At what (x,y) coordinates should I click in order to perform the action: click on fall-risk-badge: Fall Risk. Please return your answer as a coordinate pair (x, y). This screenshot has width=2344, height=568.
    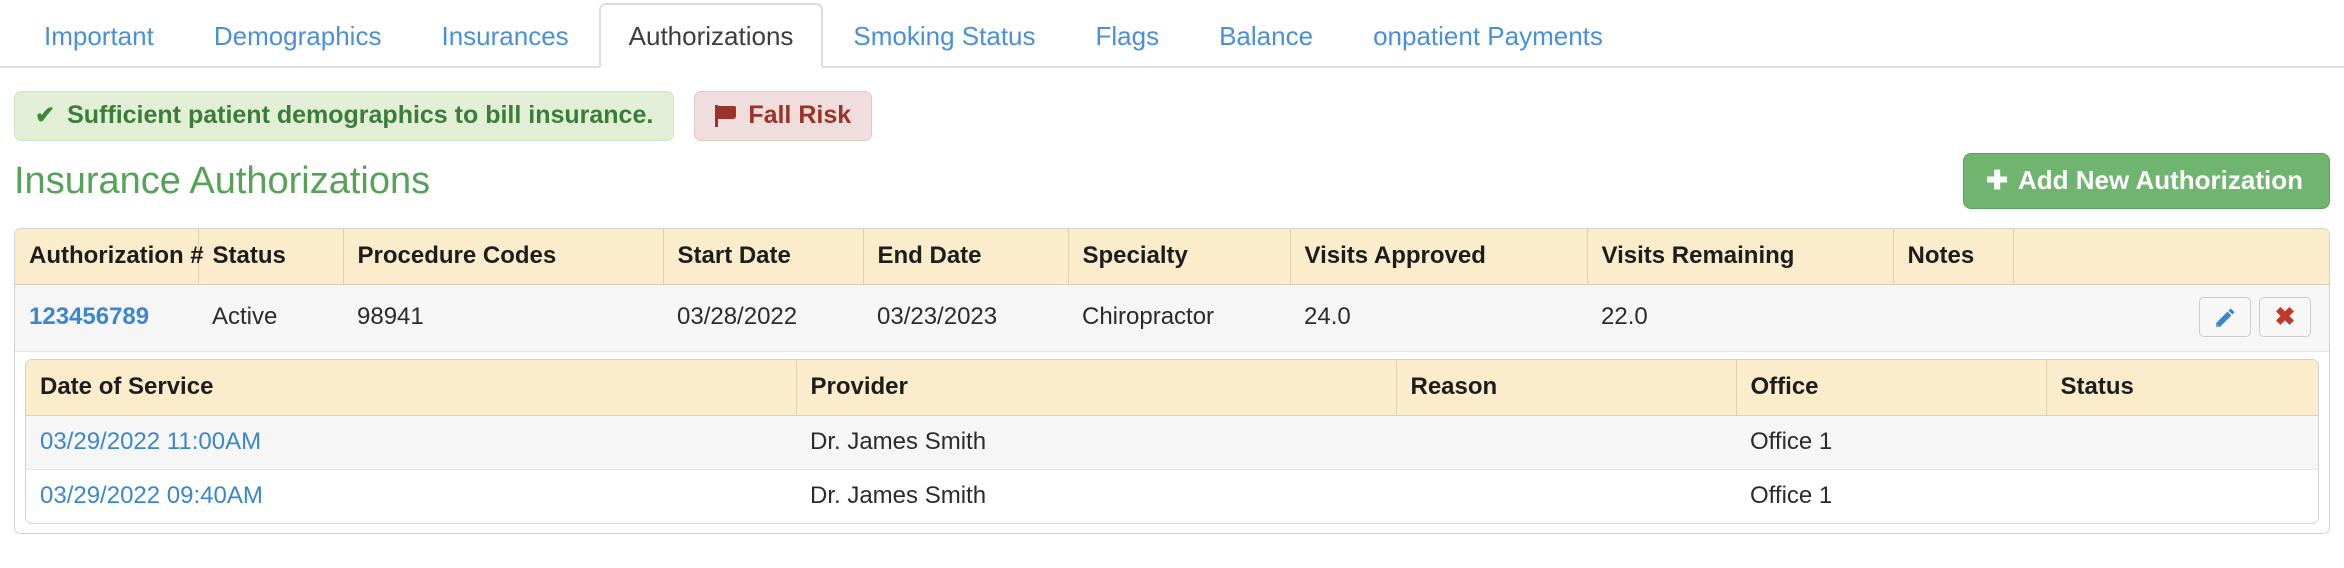
    Looking at the image, I should click on (783, 116).